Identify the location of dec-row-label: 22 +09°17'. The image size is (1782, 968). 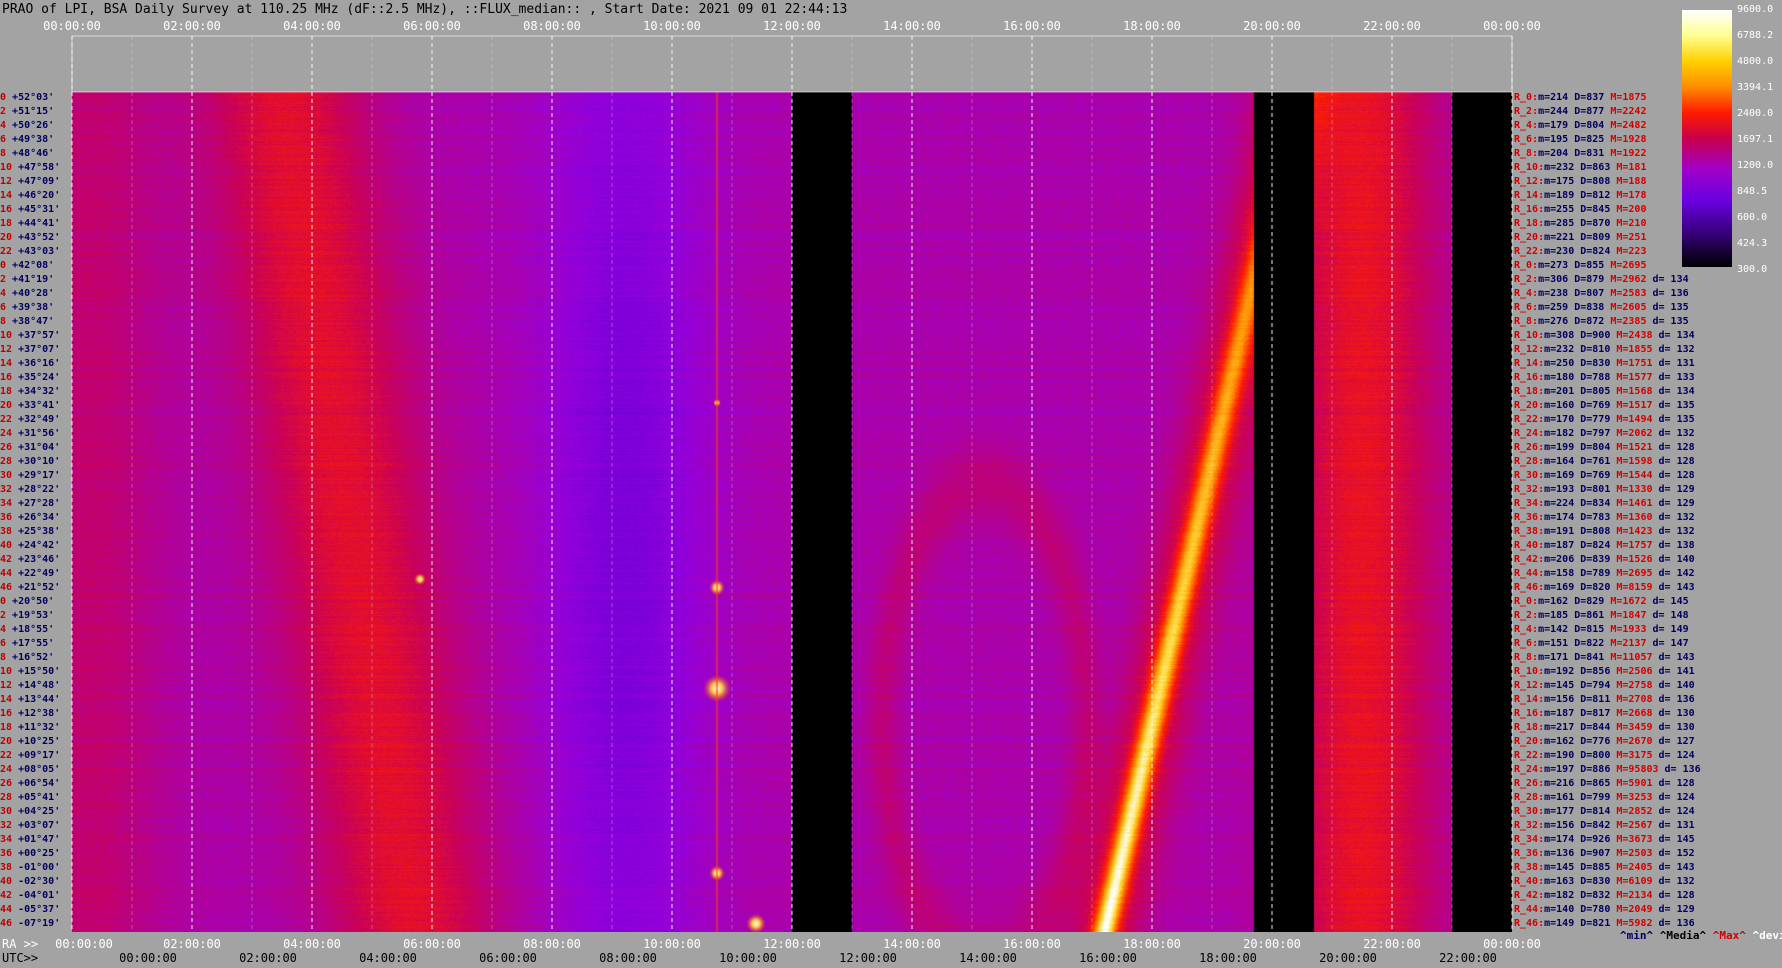
(30, 755).